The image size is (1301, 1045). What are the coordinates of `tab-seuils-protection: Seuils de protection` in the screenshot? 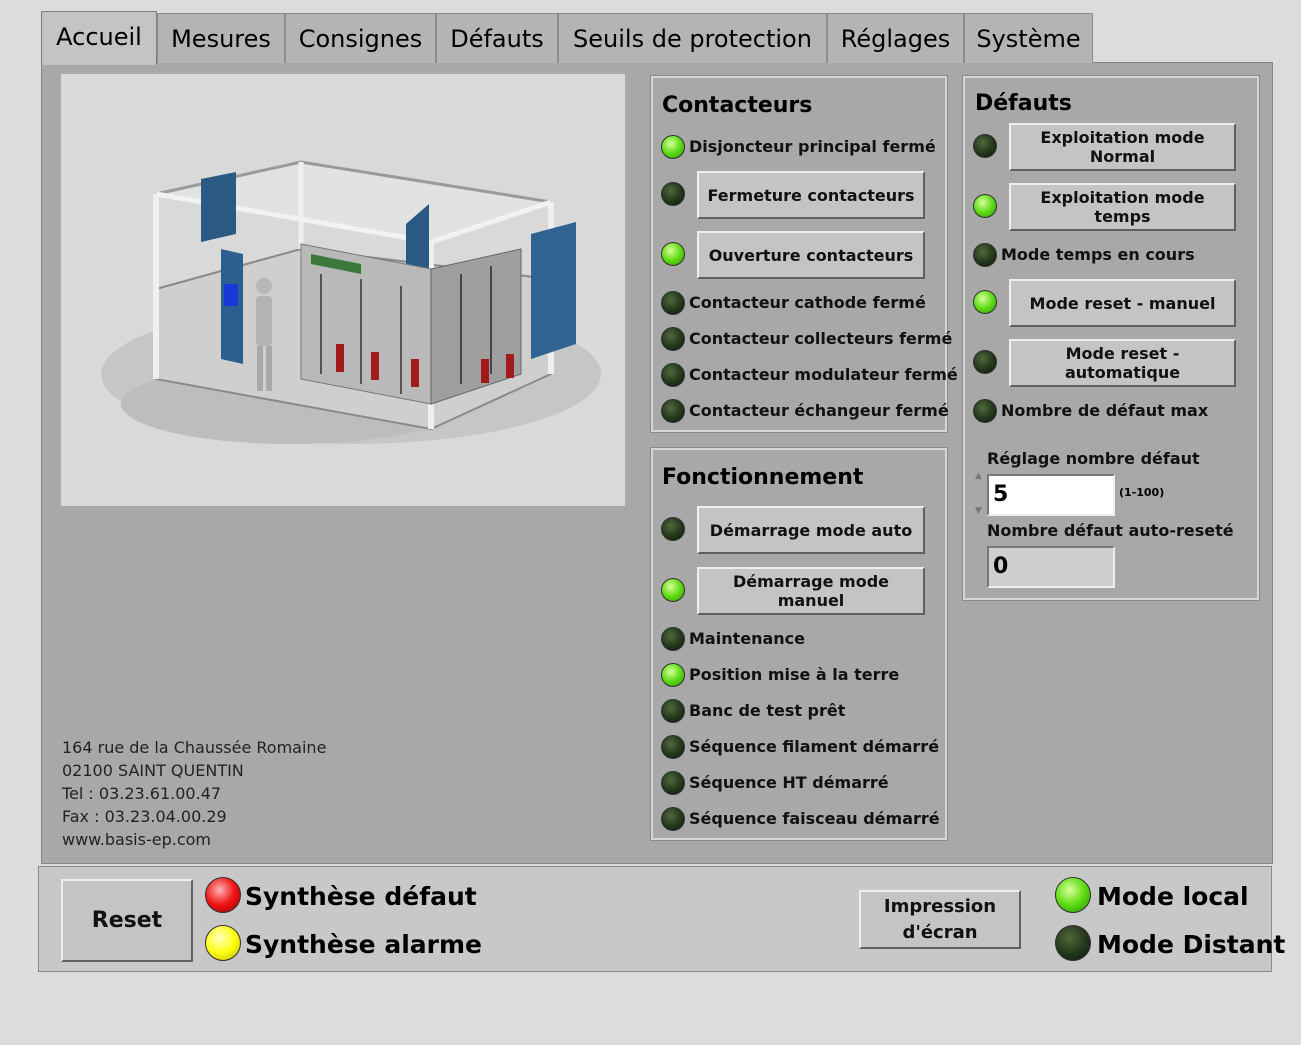 It's located at (692, 38).